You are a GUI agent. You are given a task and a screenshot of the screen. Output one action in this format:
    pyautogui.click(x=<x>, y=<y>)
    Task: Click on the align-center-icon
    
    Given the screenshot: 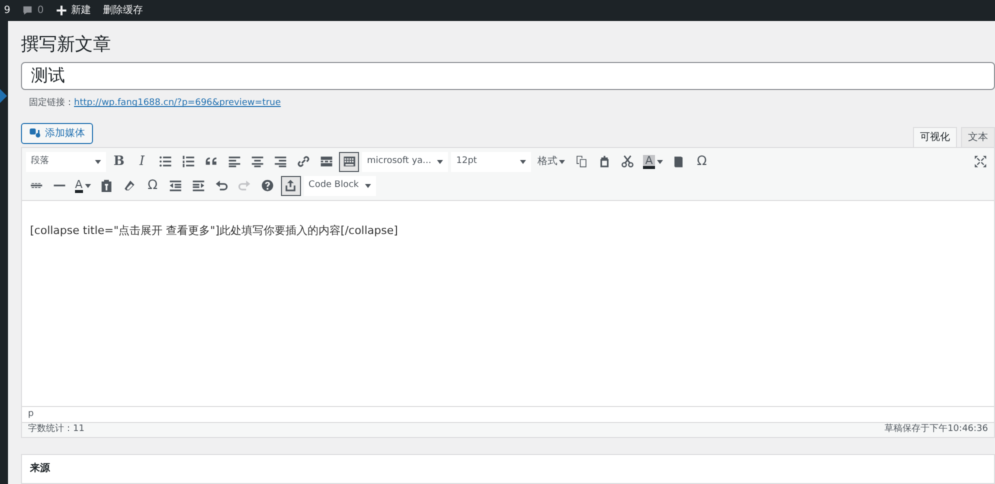 What is the action you would take?
    pyautogui.click(x=257, y=161)
    